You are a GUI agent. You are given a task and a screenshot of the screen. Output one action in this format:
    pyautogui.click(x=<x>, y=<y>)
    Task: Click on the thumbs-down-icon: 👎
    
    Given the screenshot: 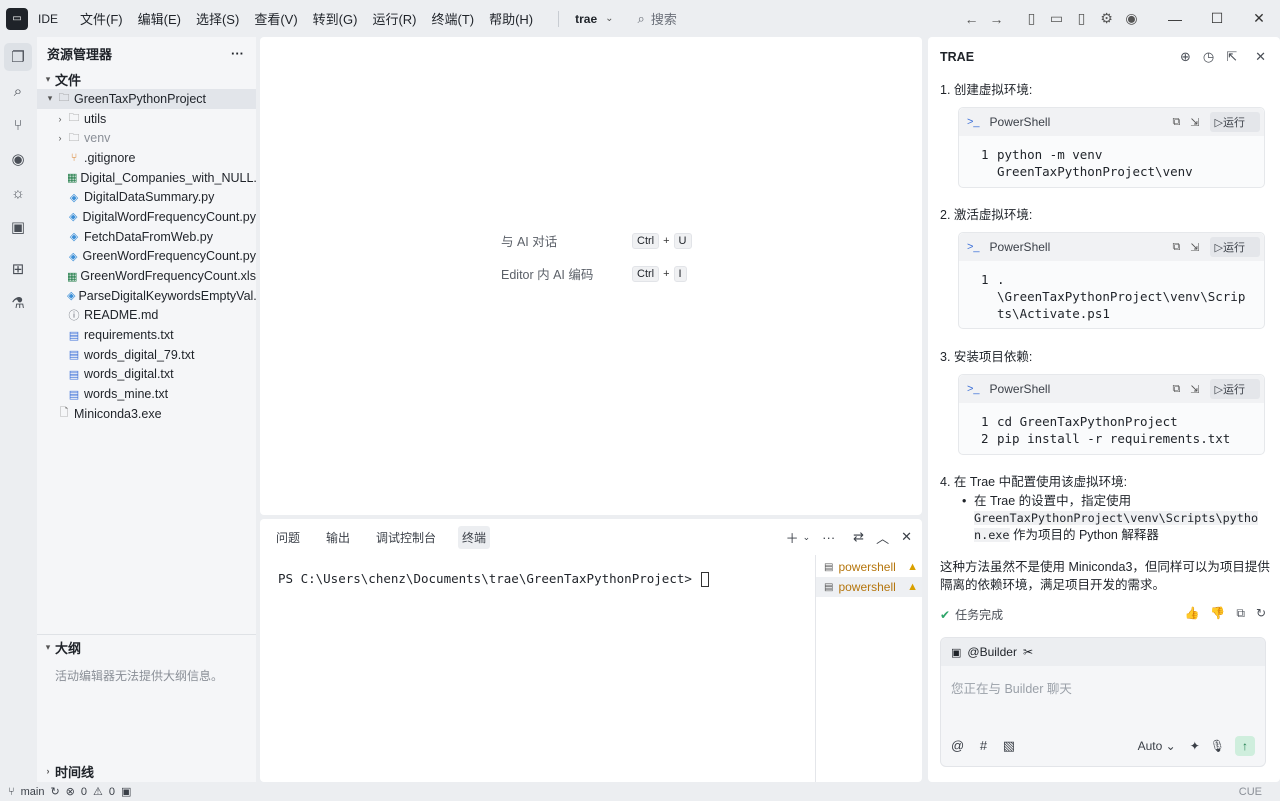 What is the action you would take?
    pyautogui.click(x=1217, y=613)
    